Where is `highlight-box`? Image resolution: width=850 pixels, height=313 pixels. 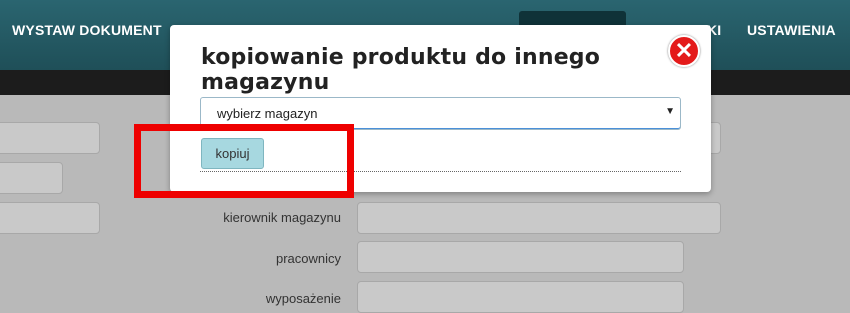 highlight-box is located at coordinates (244, 161).